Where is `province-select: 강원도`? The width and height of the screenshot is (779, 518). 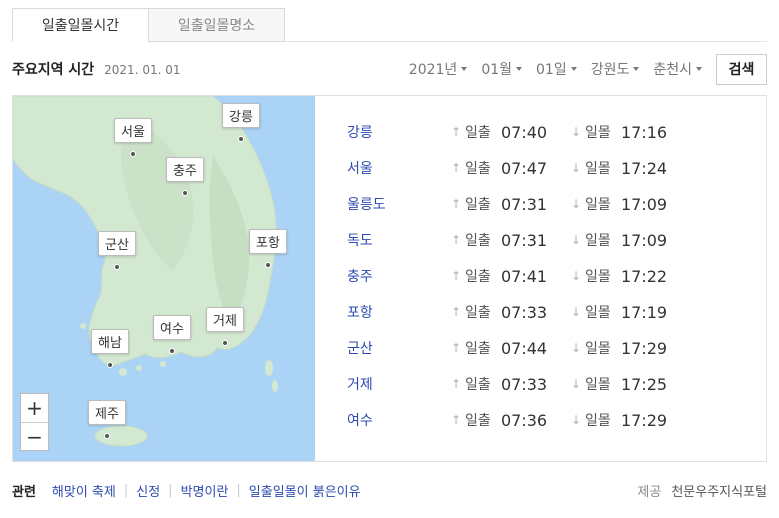 province-select: 강원도 is located at coordinates (615, 69).